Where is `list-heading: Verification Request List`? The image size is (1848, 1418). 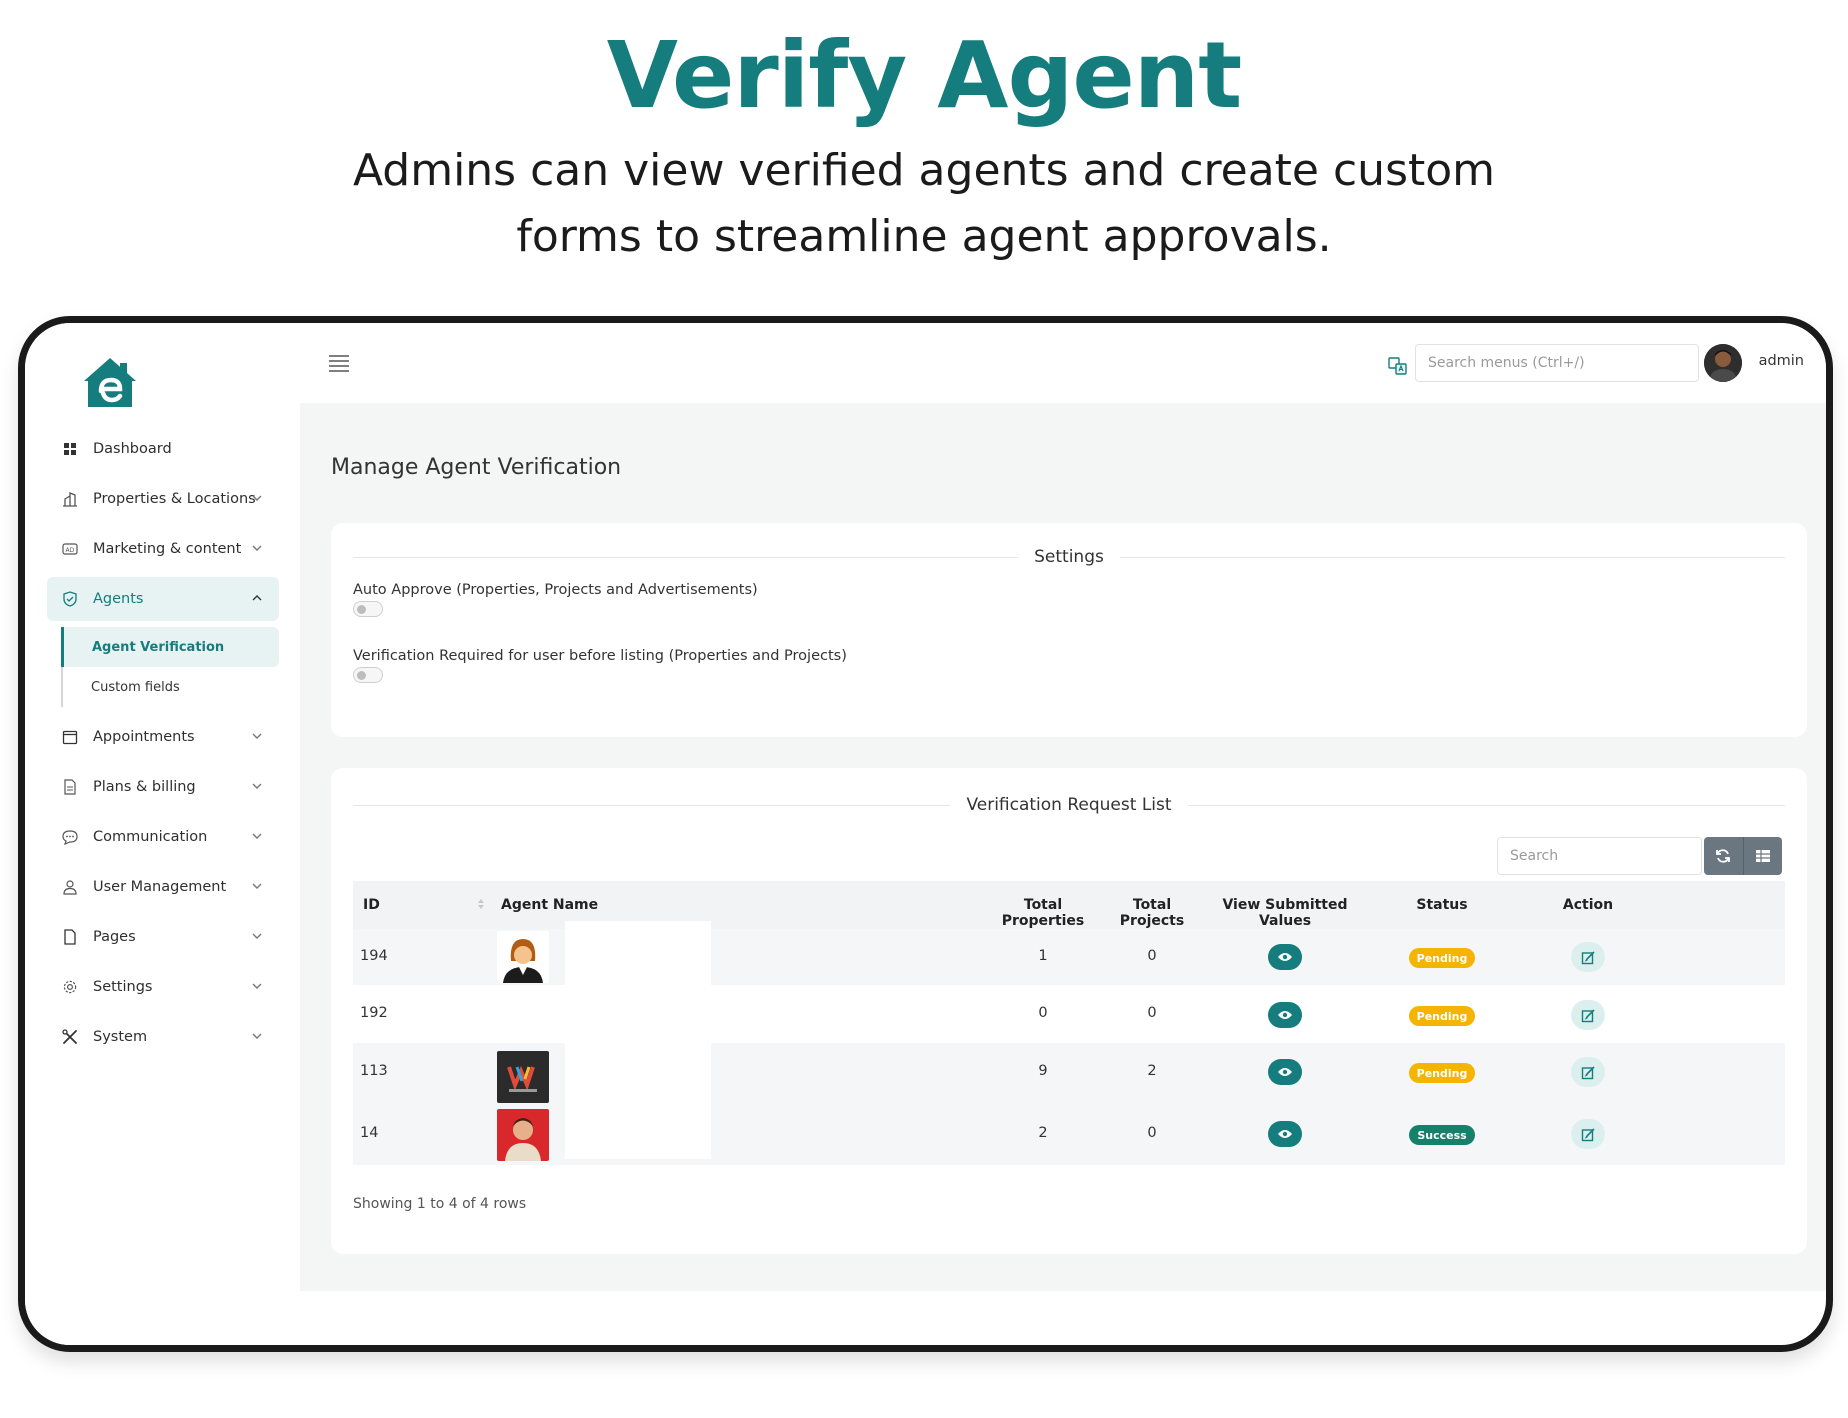
list-heading: Verification Request List is located at coordinates (1069, 805).